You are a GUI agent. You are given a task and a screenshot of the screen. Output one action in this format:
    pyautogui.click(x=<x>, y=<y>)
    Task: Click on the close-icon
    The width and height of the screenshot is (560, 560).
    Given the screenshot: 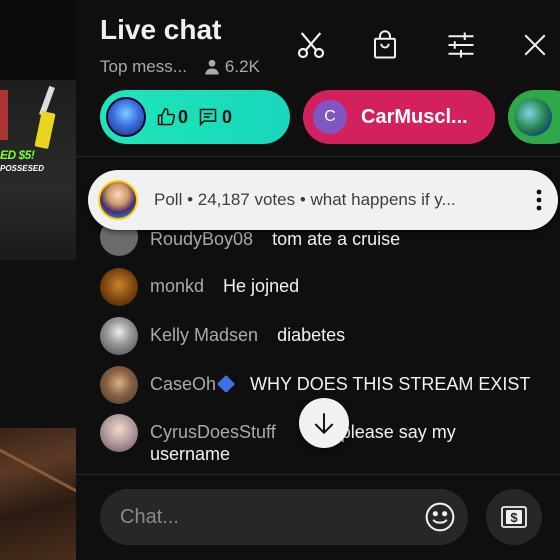 What is the action you would take?
    pyautogui.click(x=535, y=45)
    